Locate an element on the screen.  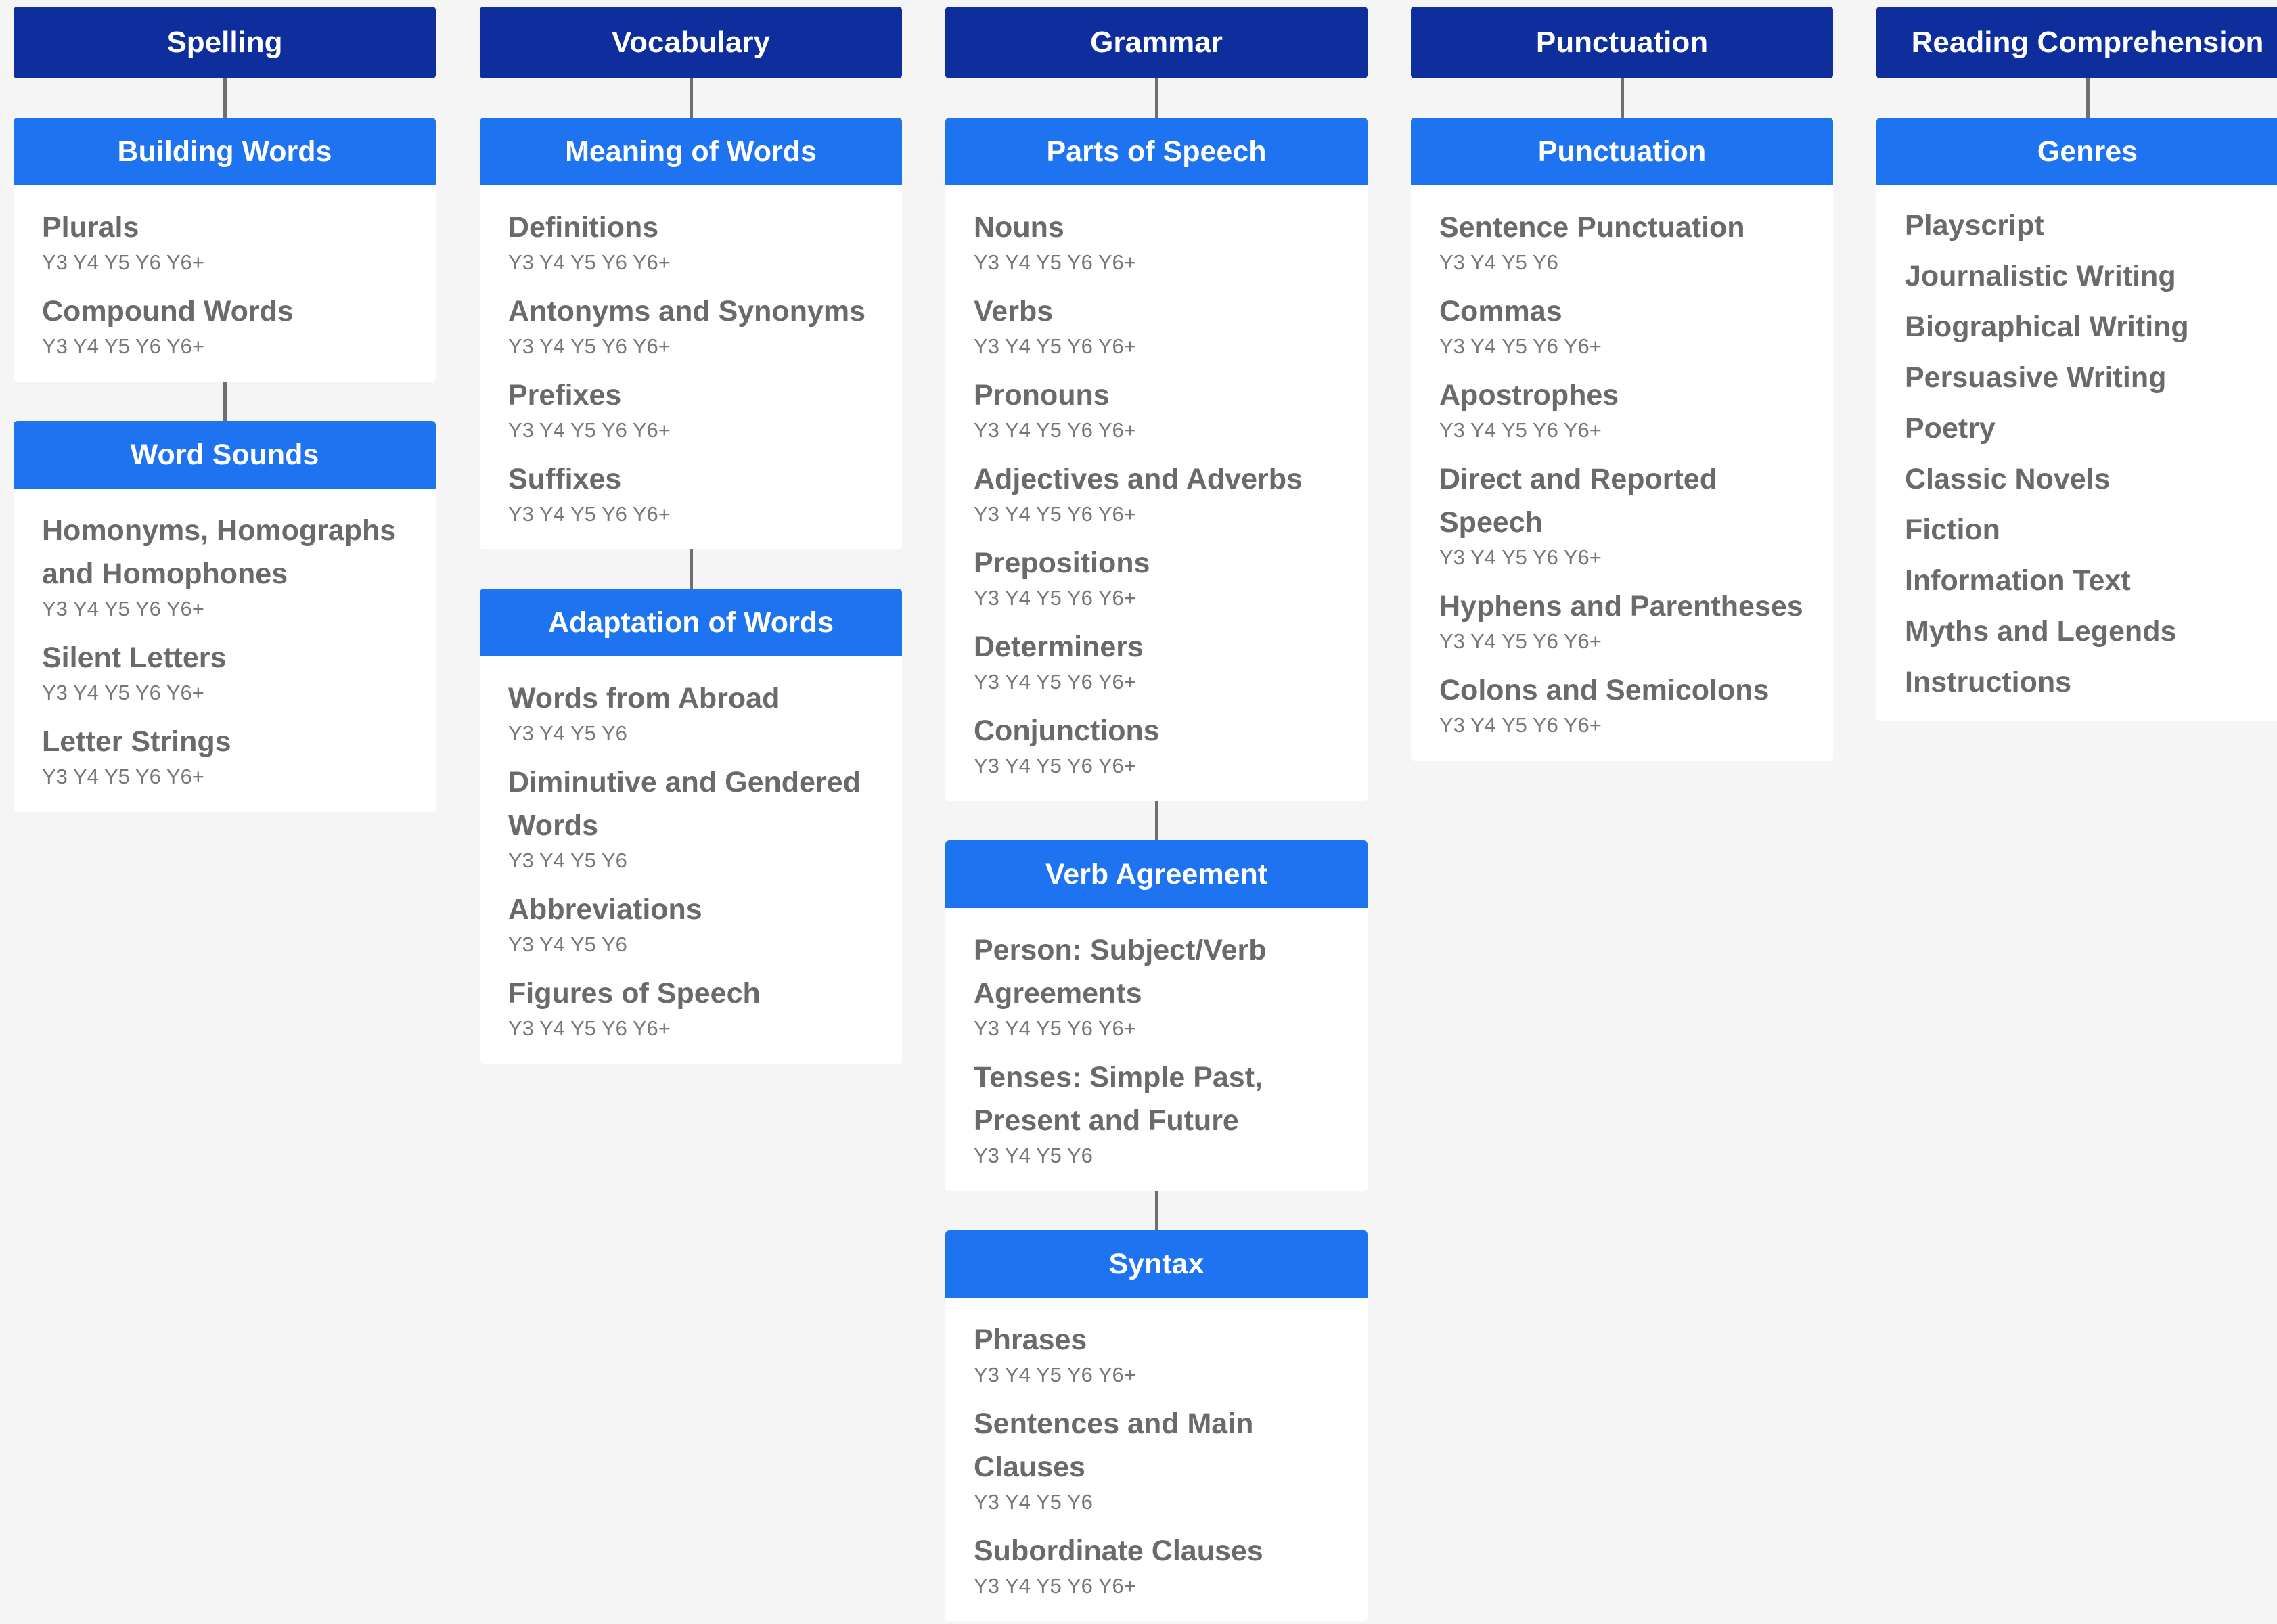
group-header: Syntax is located at coordinates (1156, 1264).